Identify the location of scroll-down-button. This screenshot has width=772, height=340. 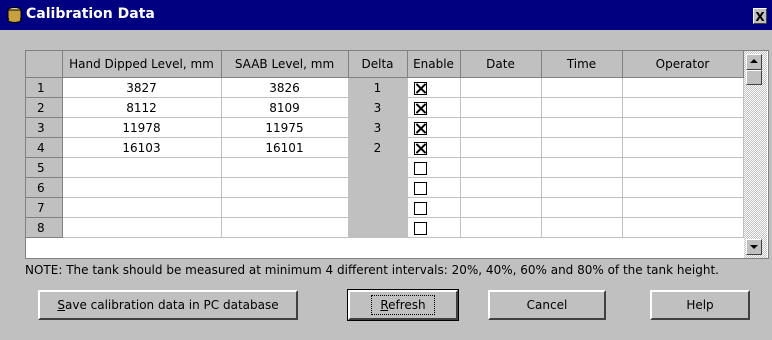
(754, 247).